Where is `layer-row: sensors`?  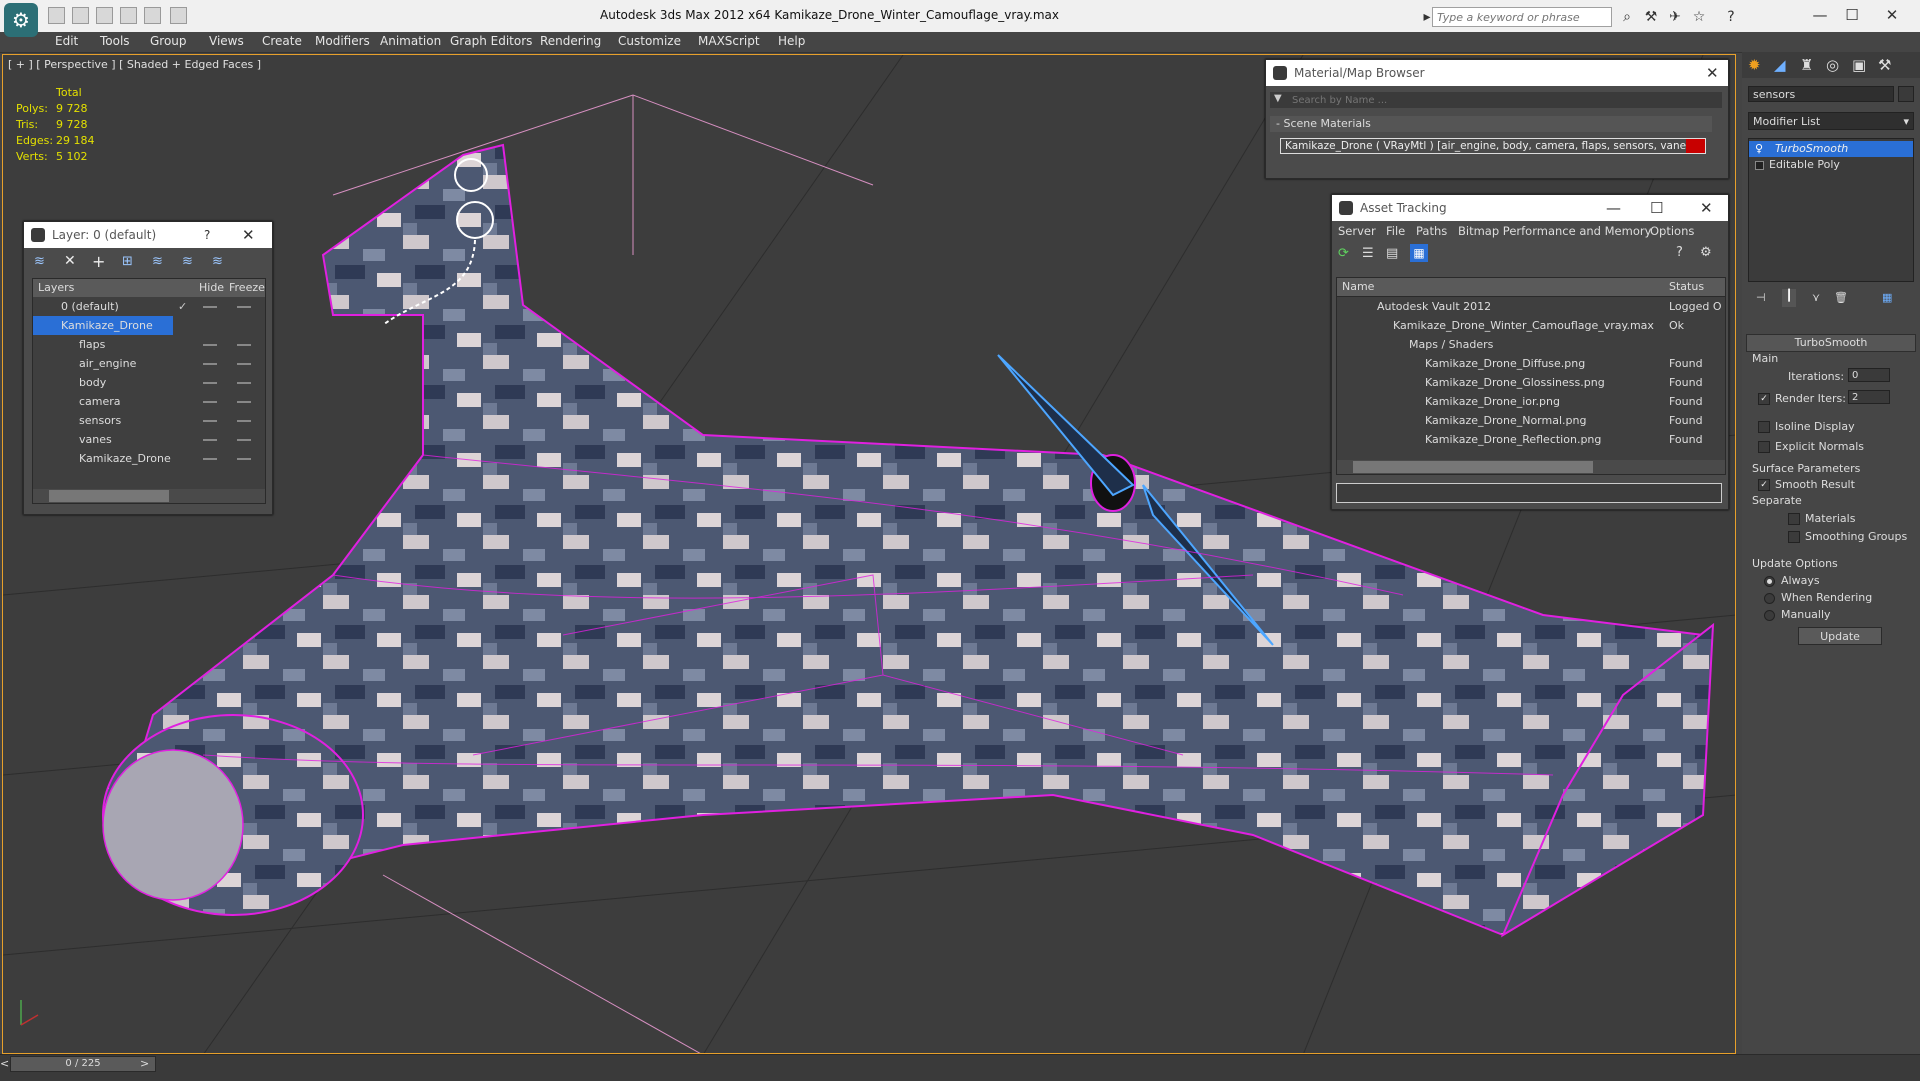
layer-row: sensors is located at coordinates (149, 420).